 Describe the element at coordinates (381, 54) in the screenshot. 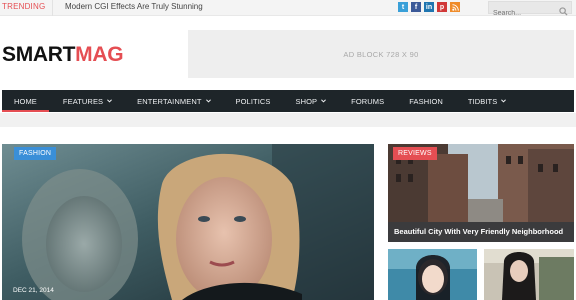

I see `ad-block: AD BLOCK 728 X 90` at that location.